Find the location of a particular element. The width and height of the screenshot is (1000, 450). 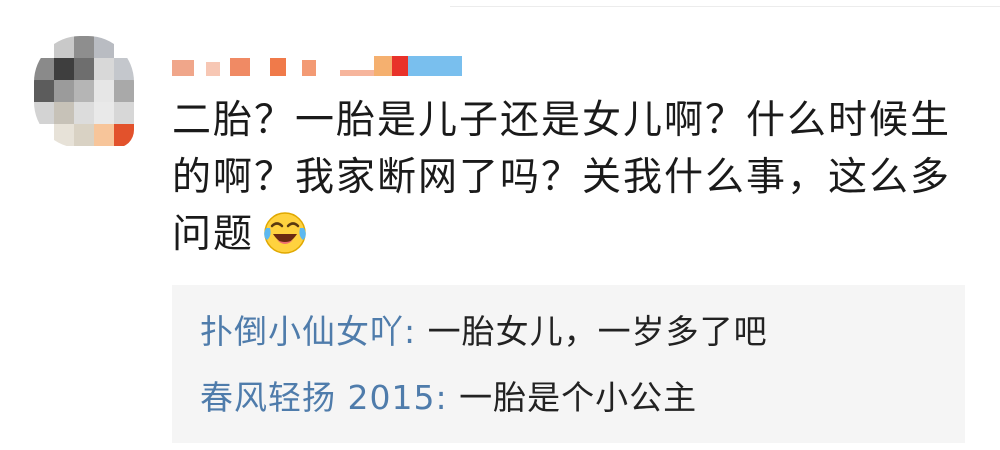

reply-username: 扑倒小仙女吖 is located at coordinates (302, 331).